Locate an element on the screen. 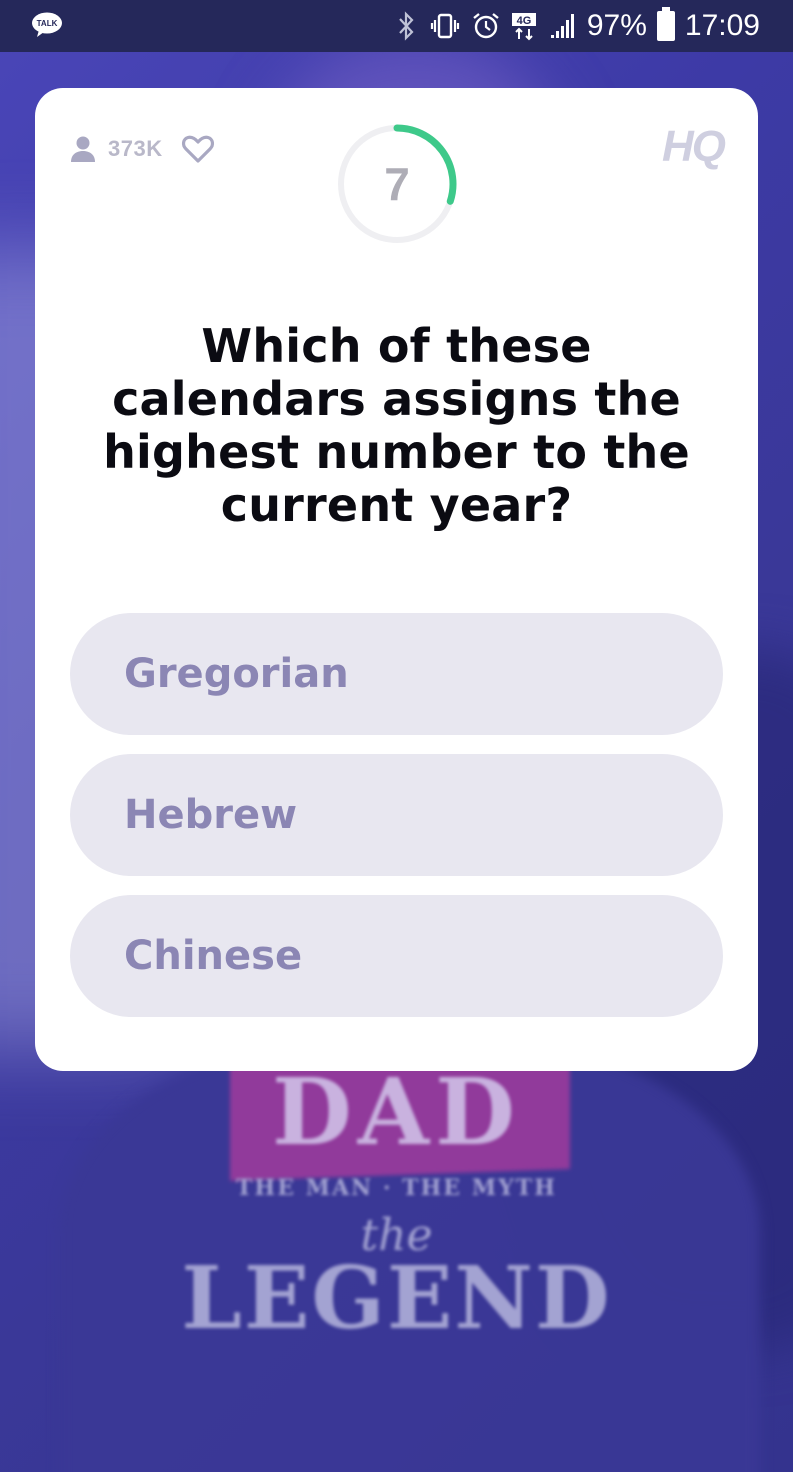  kakaotalk-icon: TALK is located at coordinates (47, 24).